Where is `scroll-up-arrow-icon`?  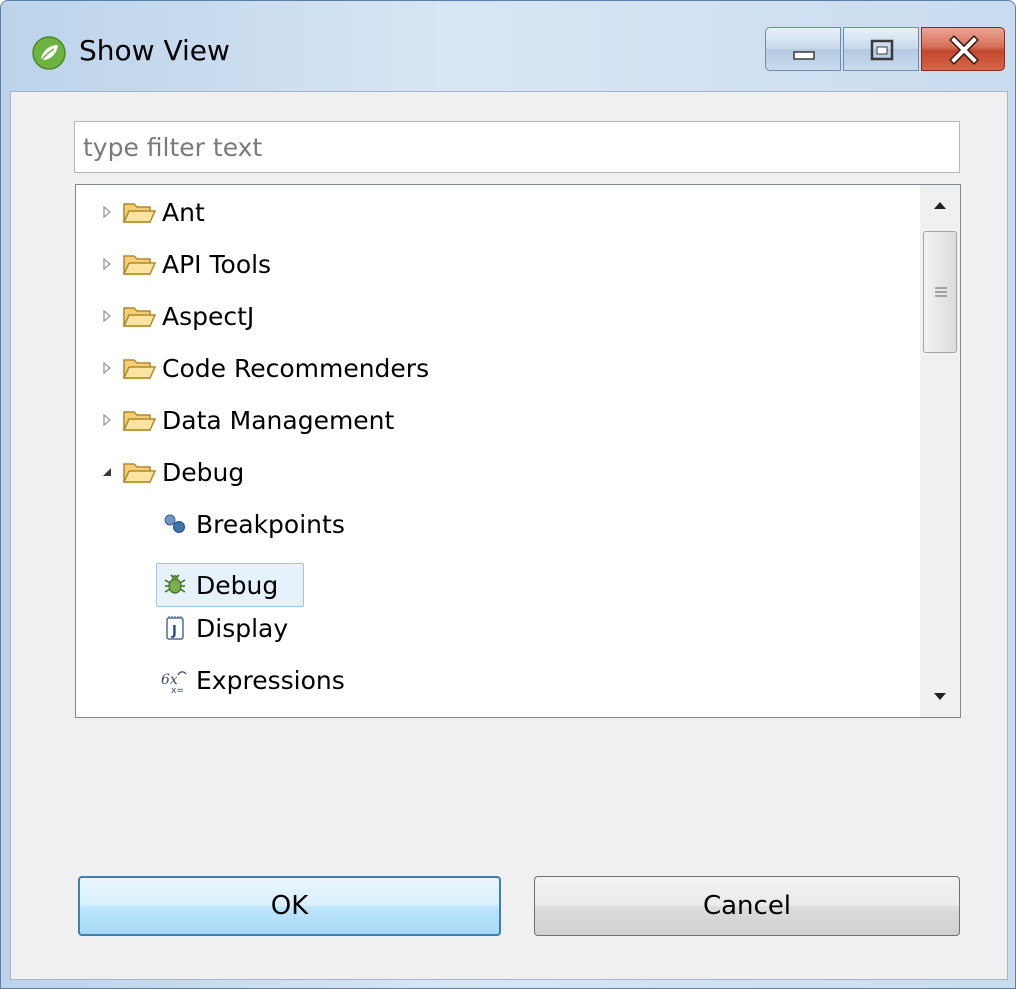
scroll-up-arrow-icon is located at coordinates (940, 205).